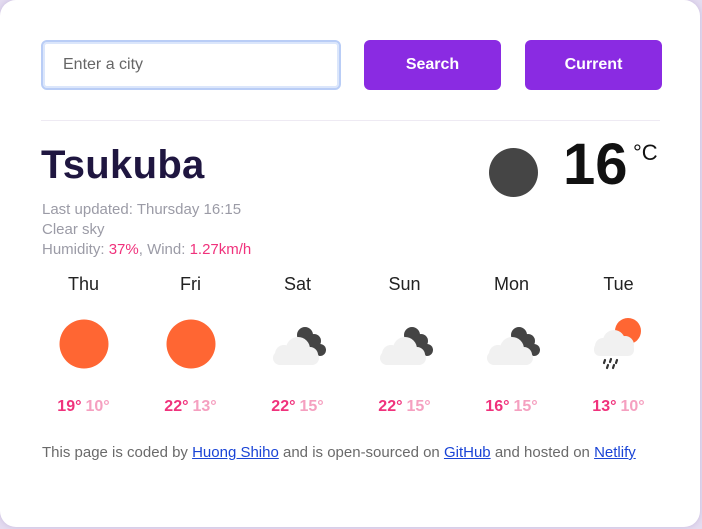 This screenshot has width=702, height=529. I want to click on author-link: Huong Shiho, so click(235, 452).